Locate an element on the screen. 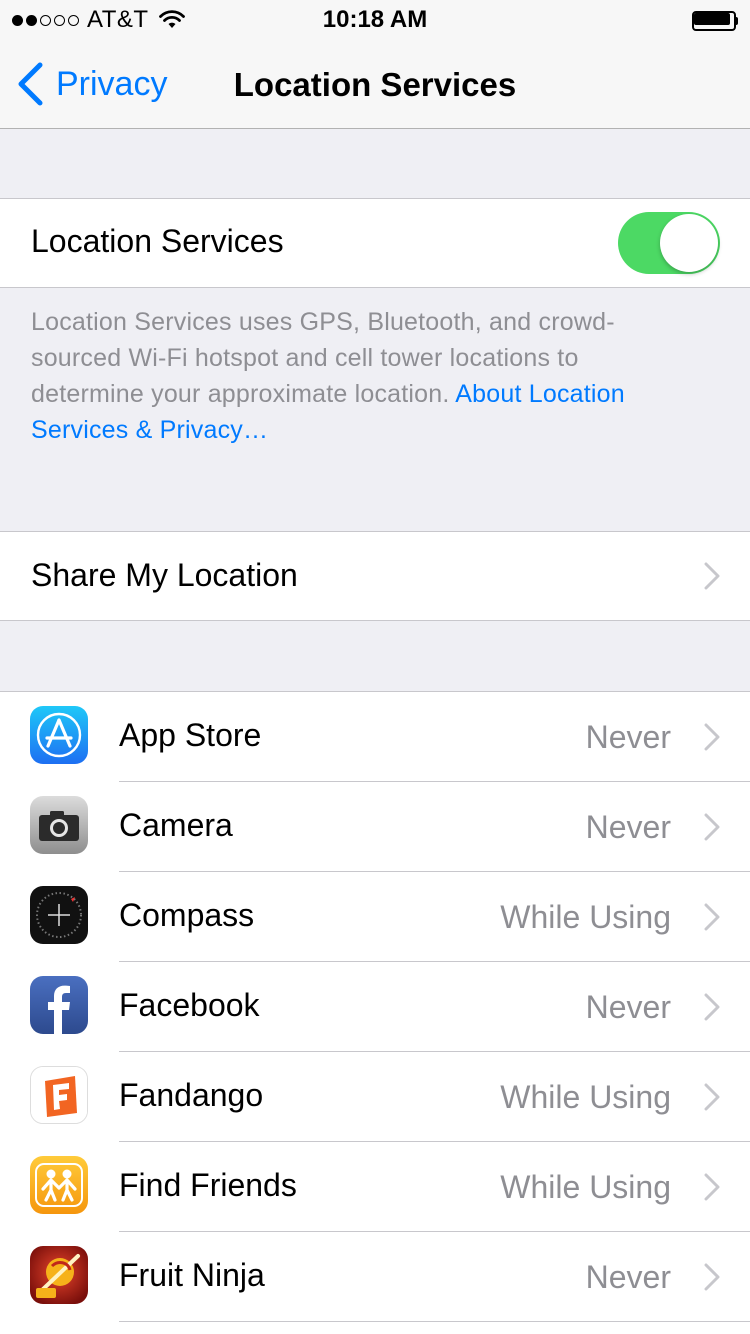  app-name: Camera is located at coordinates (176, 825).